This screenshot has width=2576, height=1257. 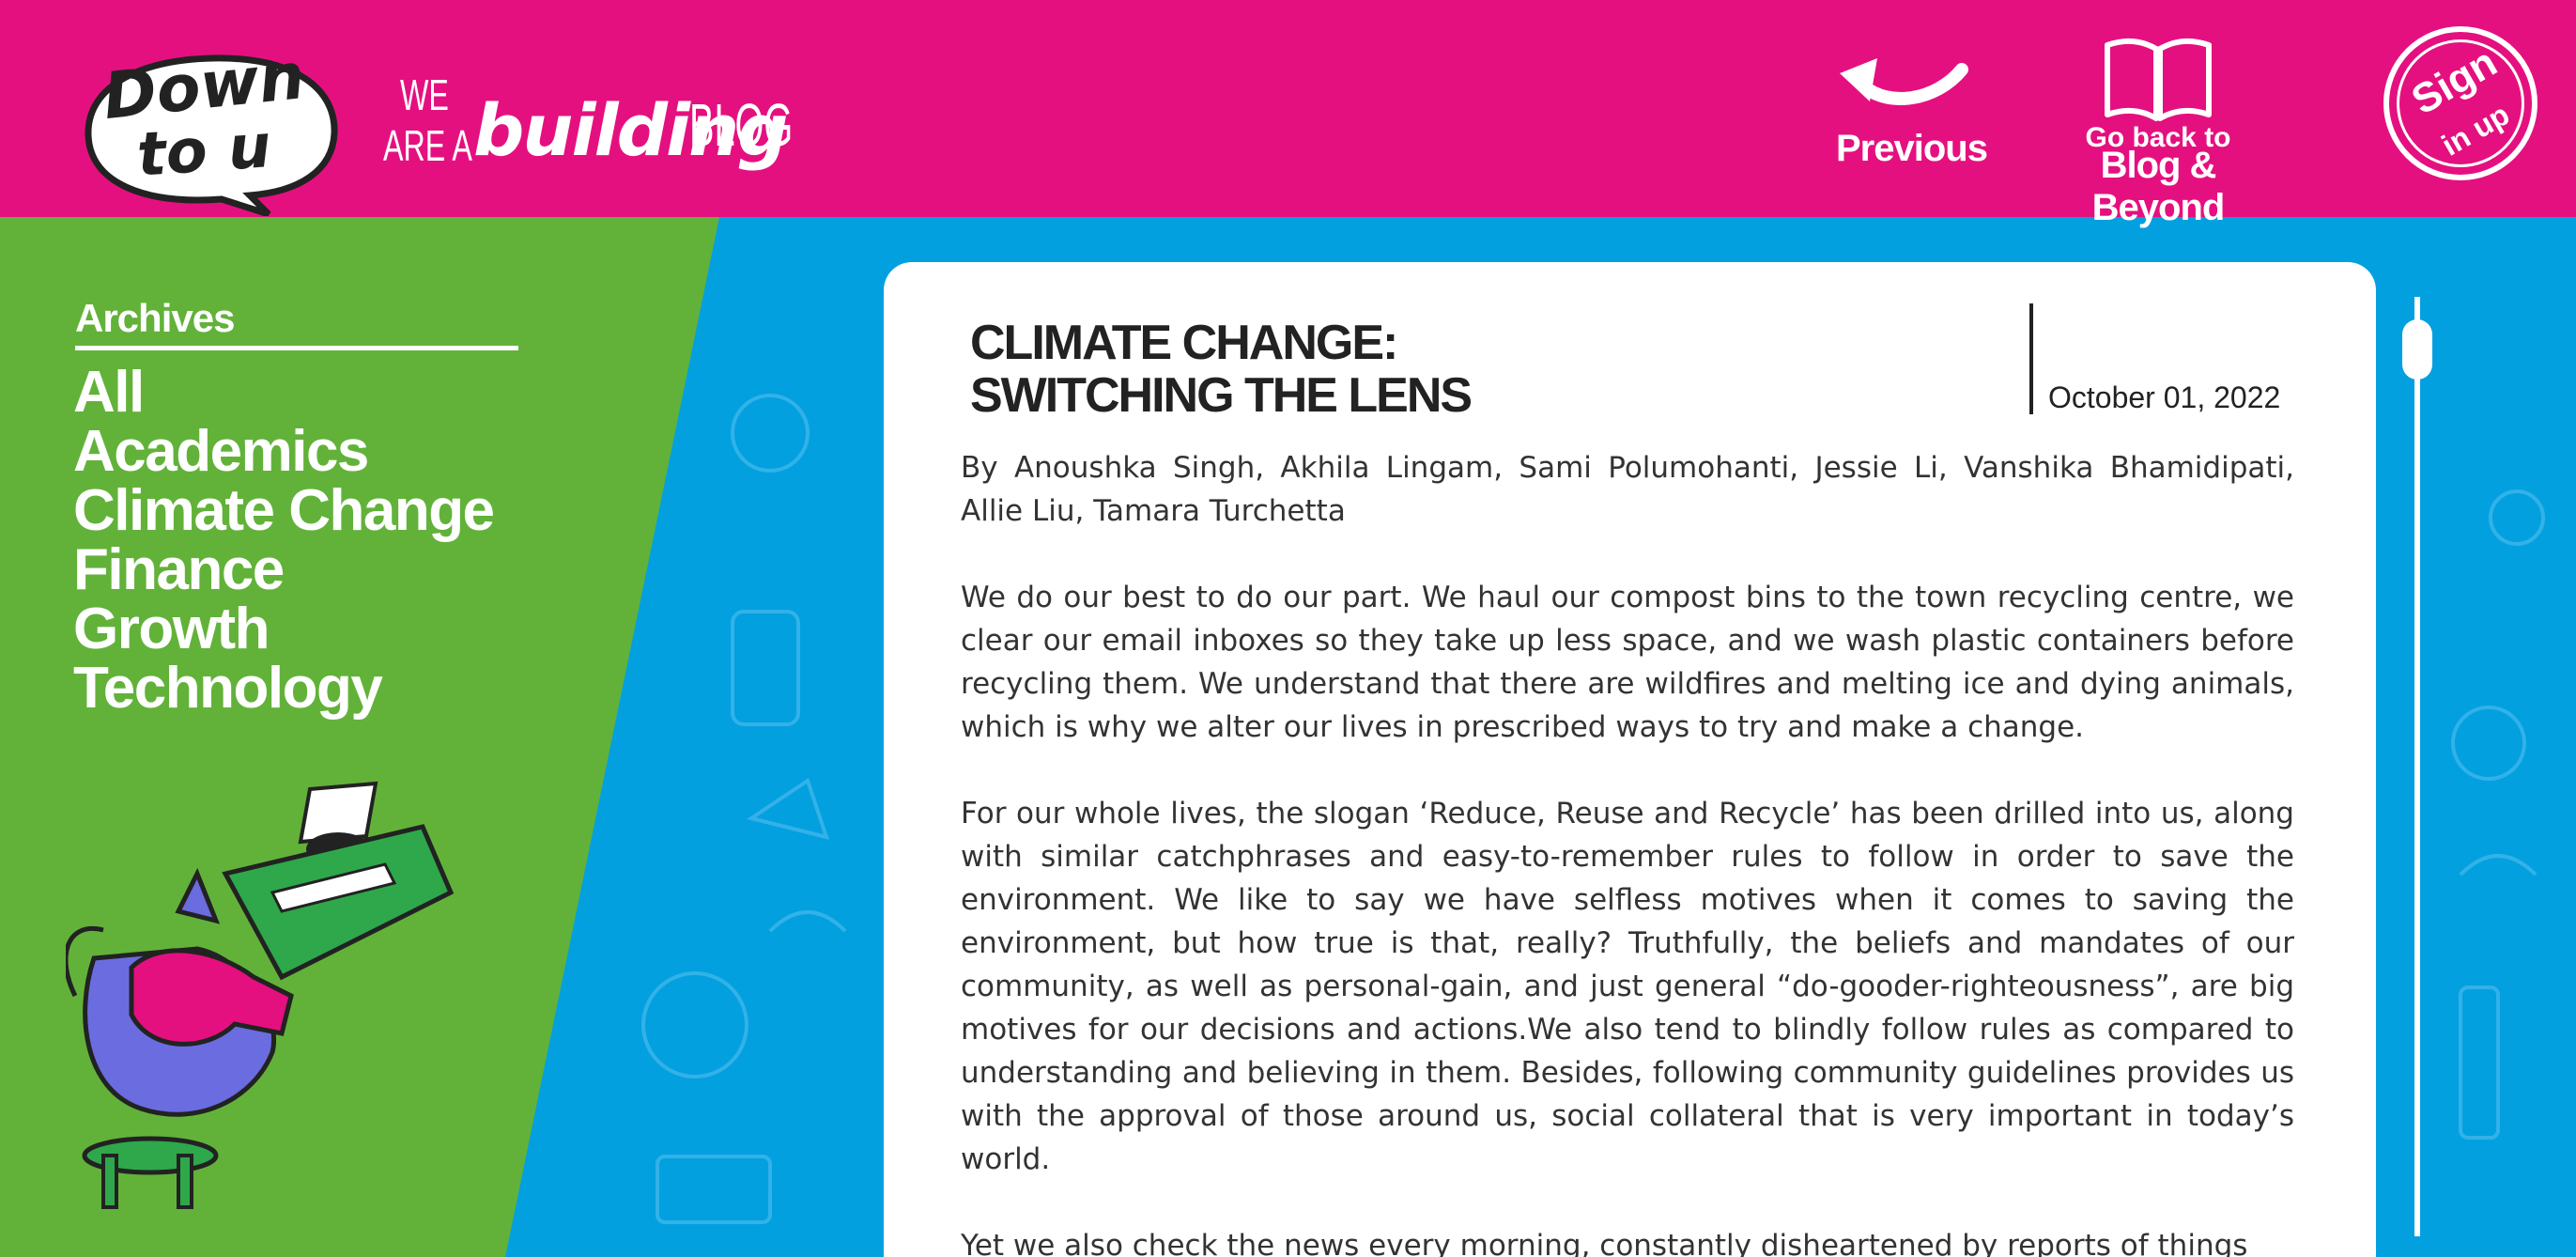 What do you see at coordinates (427, 145) in the screenshot?
I see `tagline-area: ARE A` at bounding box center [427, 145].